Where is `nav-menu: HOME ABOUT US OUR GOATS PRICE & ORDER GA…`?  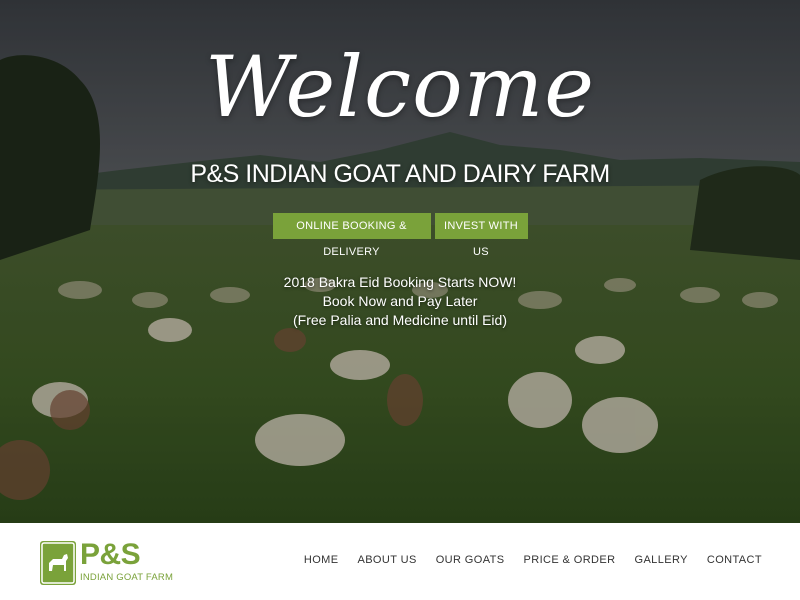 nav-menu: HOME ABOUT US OUR GOATS PRICE & ORDER GA… is located at coordinates (533, 560).